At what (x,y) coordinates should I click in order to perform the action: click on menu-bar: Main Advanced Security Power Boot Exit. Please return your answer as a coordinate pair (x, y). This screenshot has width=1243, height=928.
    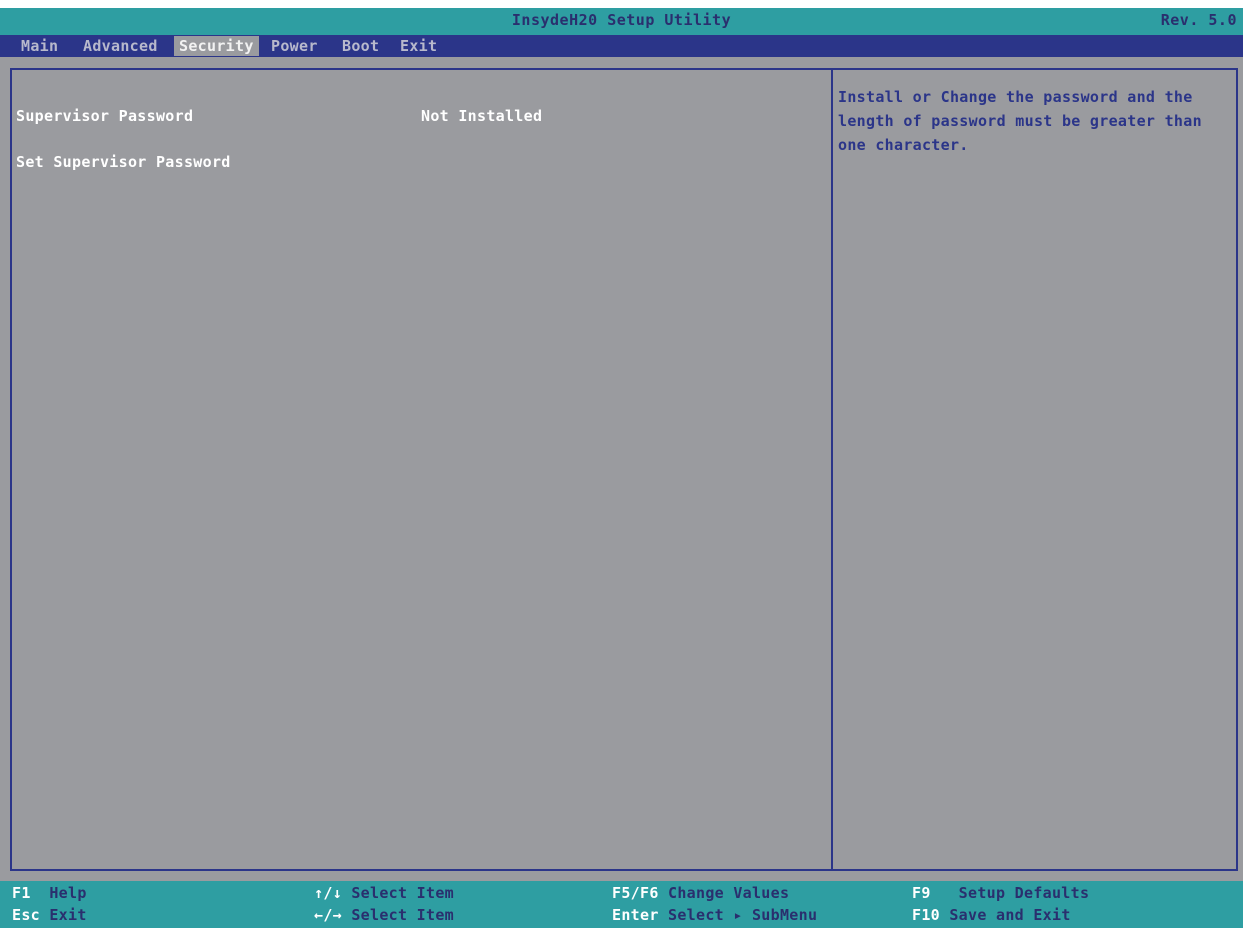
    Looking at the image, I should click on (621, 46).